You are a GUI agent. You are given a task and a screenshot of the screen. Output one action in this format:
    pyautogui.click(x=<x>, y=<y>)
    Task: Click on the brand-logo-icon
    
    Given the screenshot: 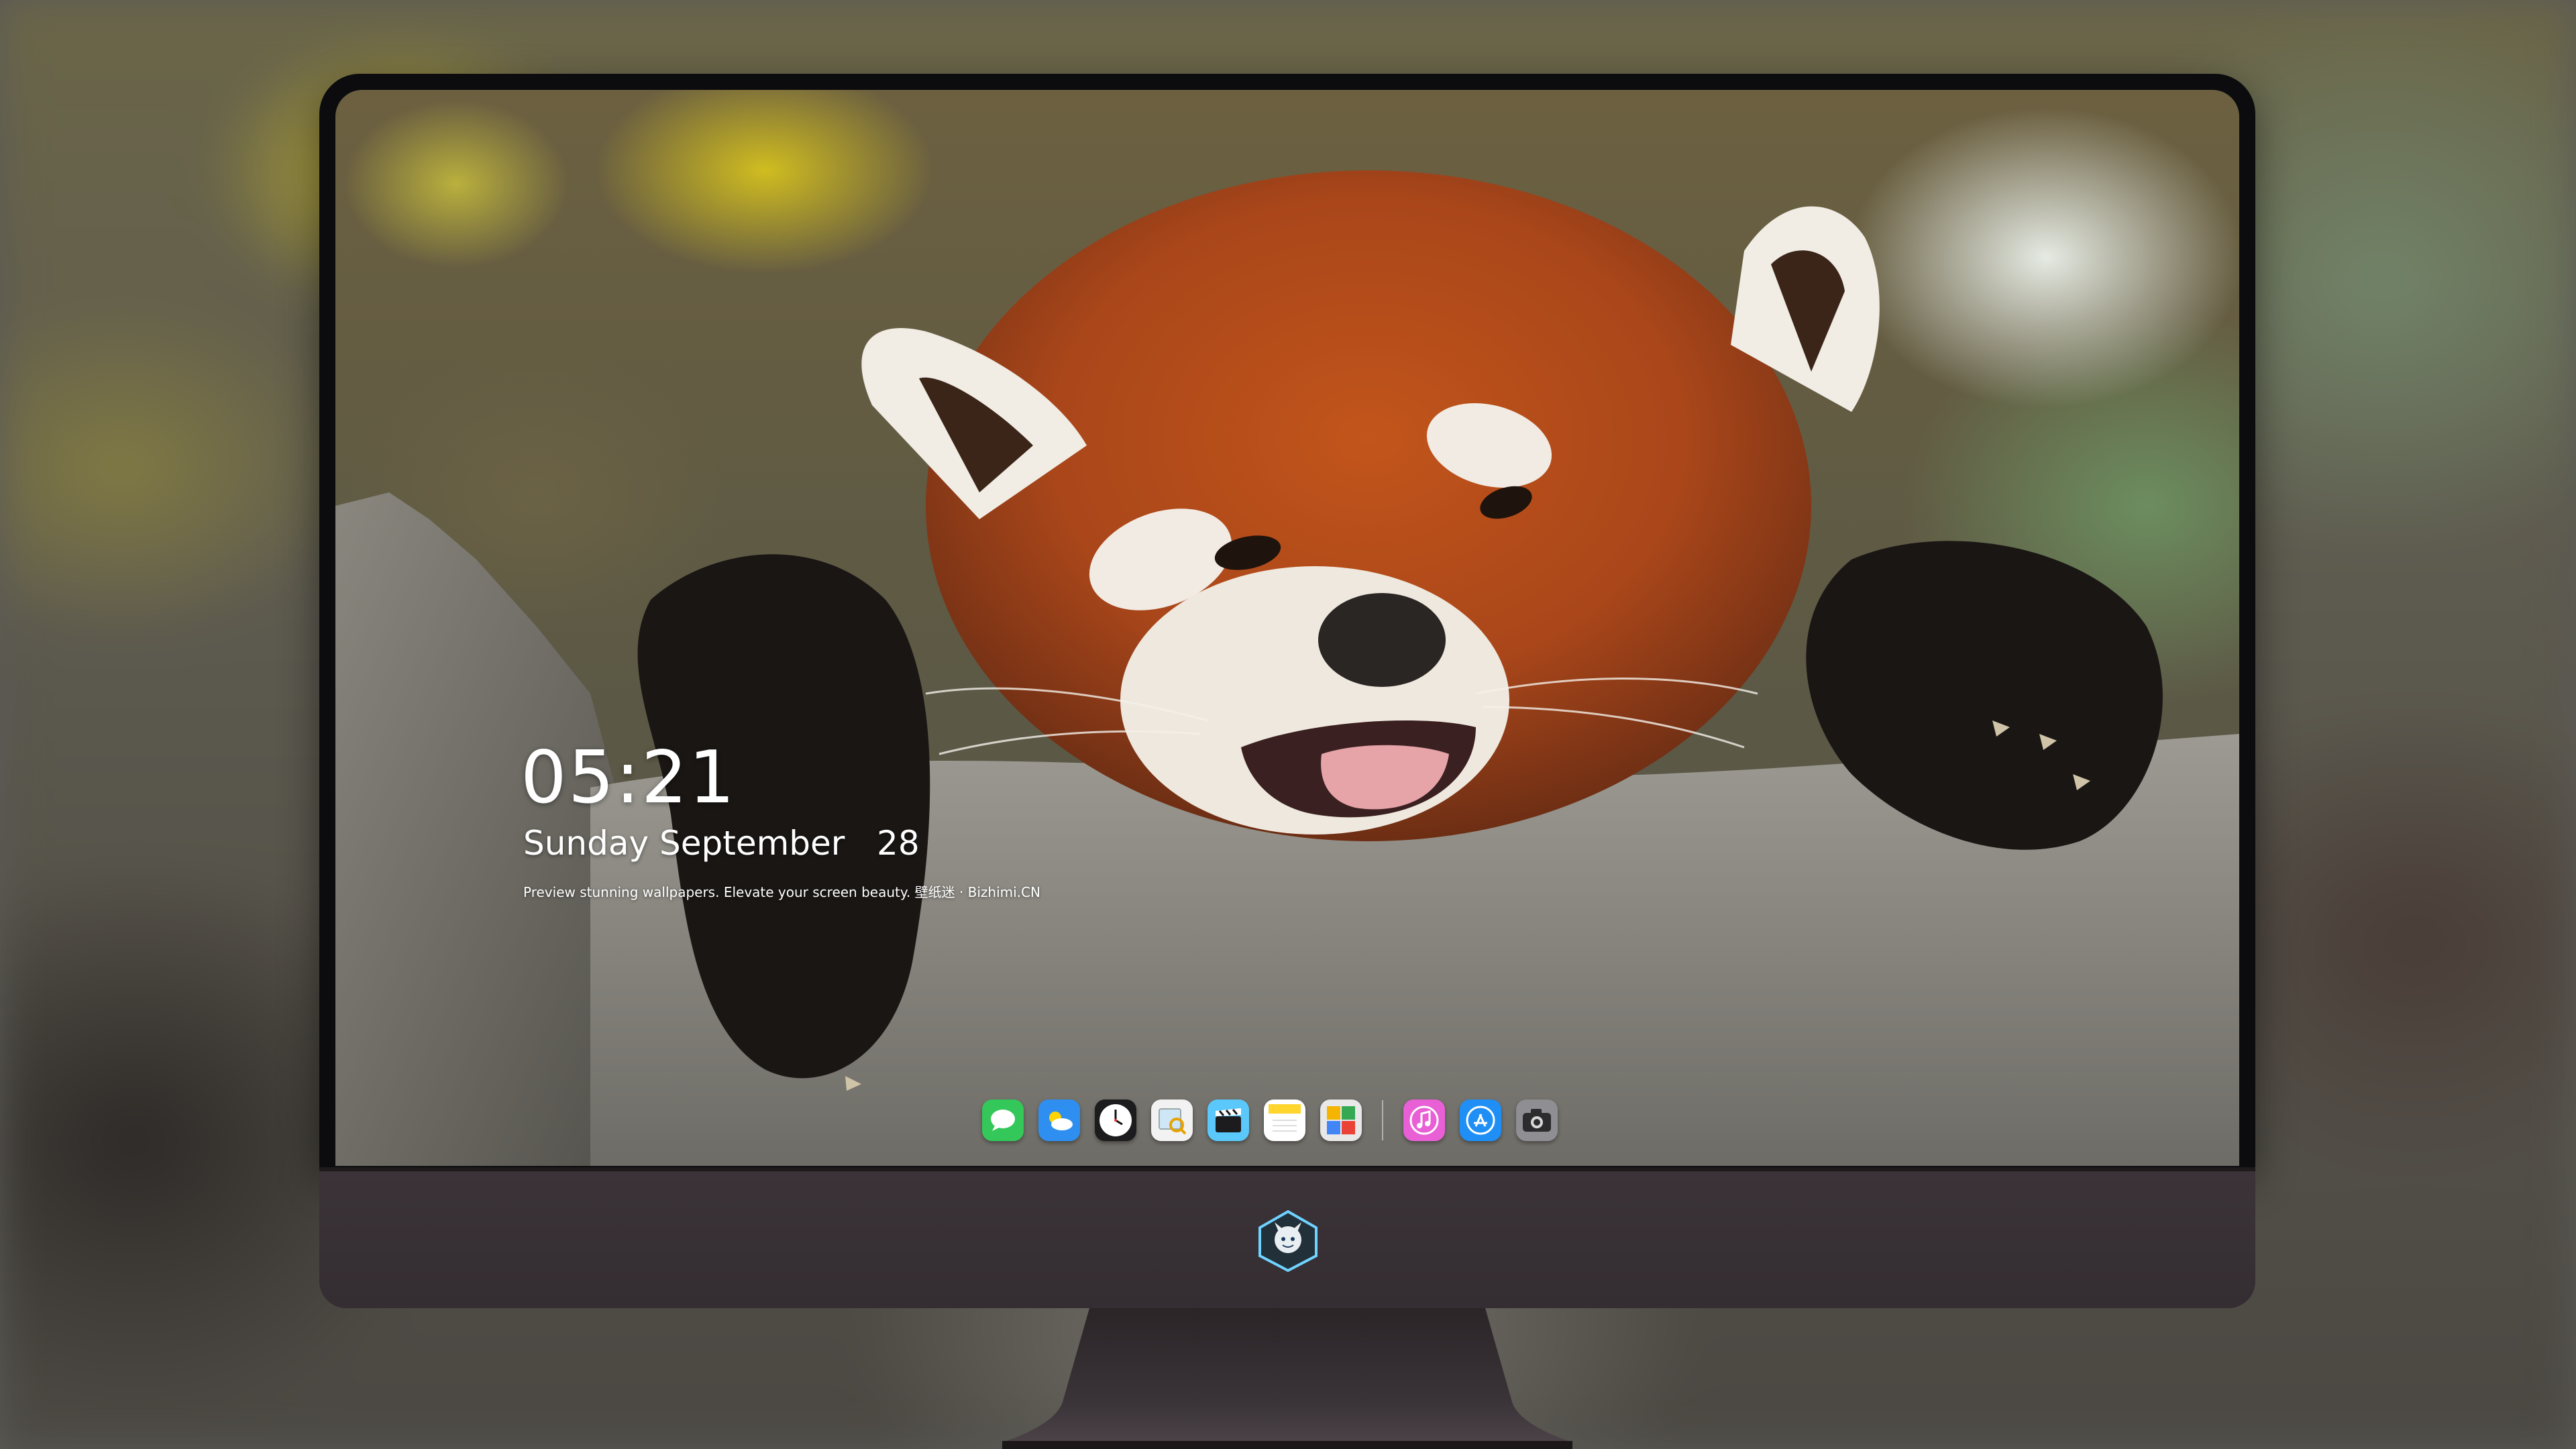 What is the action you would take?
    pyautogui.click(x=1288, y=1241)
    